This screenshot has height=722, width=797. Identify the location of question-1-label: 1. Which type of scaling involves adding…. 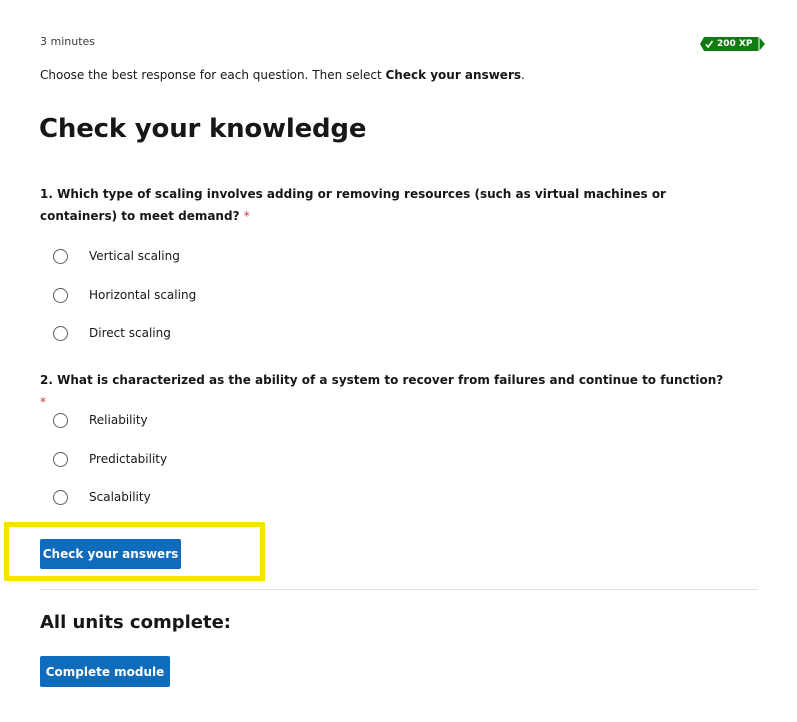
(353, 205).